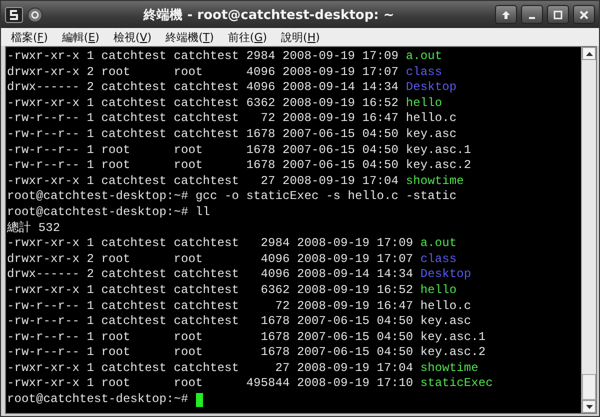 Image resolution: width=600 pixels, height=417 pixels. Describe the element at coordinates (210, 384) in the screenshot. I see `terminal-line: -rwxr-xr-x 1 root root 495844 2008-09-19 17:10` at that location.